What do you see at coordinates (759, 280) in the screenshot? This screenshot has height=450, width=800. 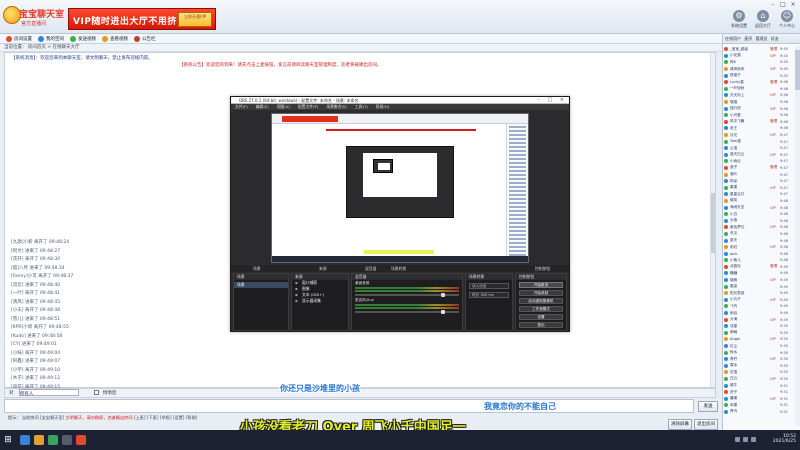 I see `user-row: 烟雨 VIP 9:49` at bounding box center [759, 280].